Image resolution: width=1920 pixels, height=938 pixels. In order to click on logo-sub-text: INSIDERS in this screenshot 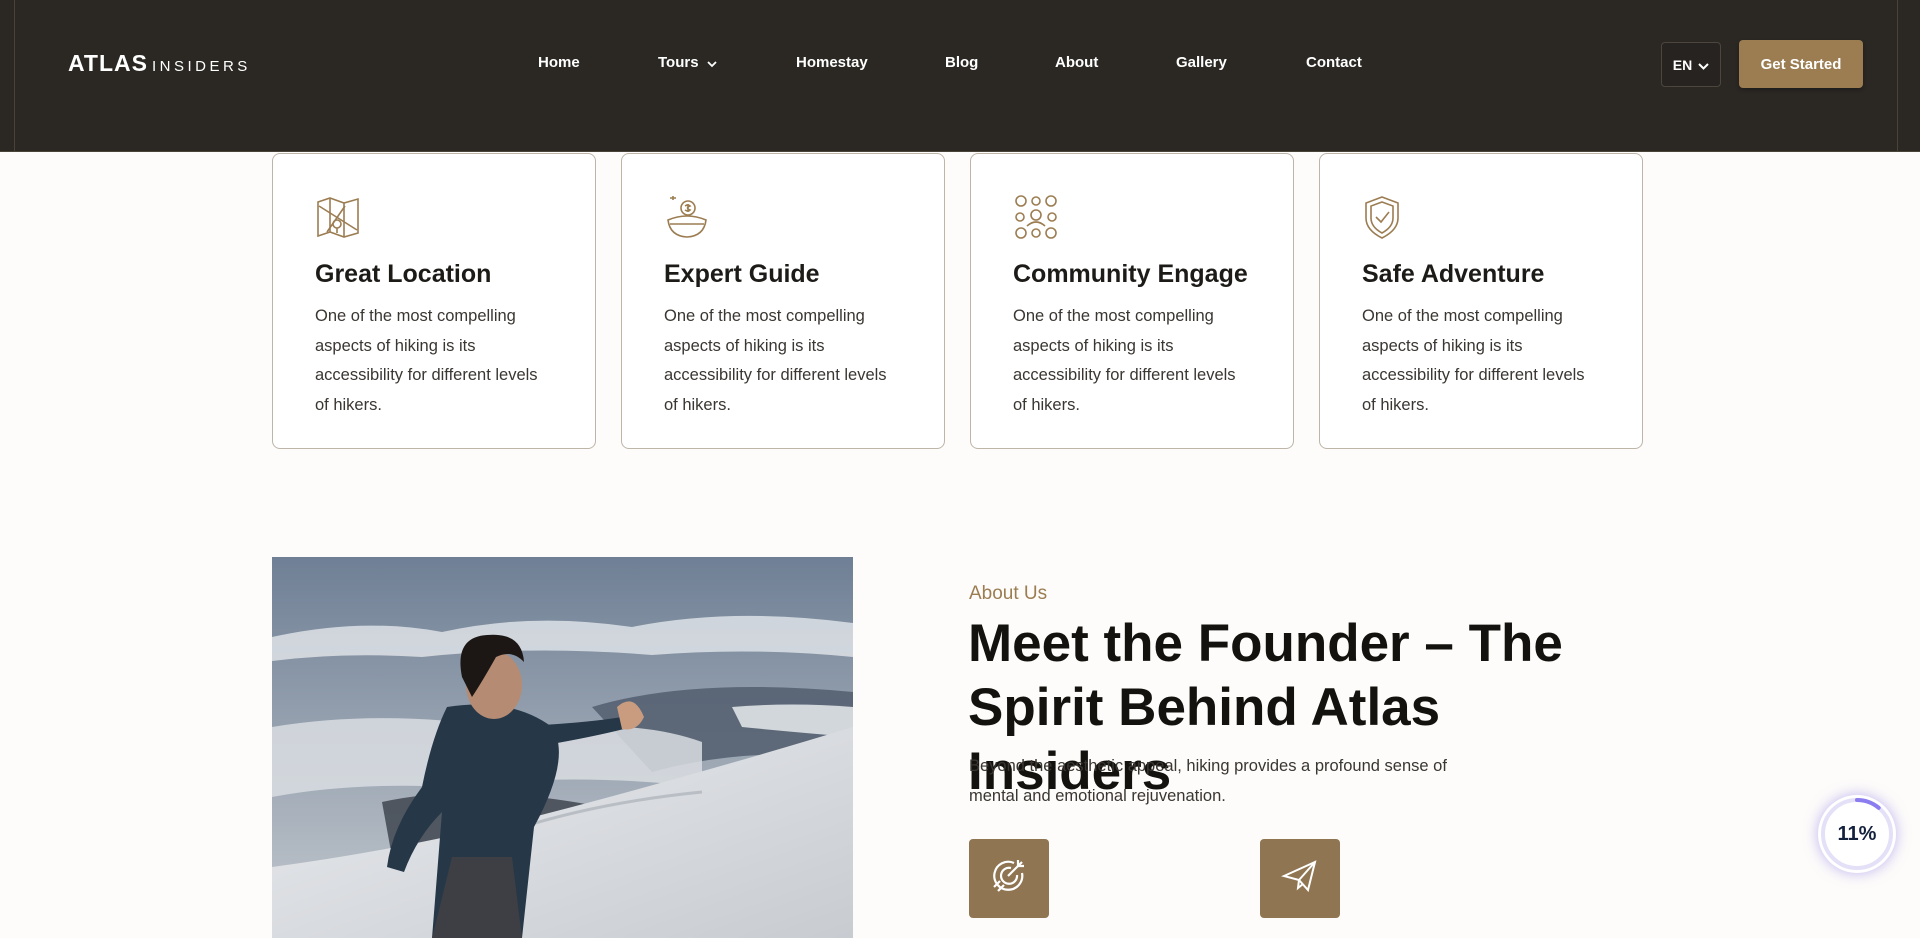, I will do `click(201, 66)`.